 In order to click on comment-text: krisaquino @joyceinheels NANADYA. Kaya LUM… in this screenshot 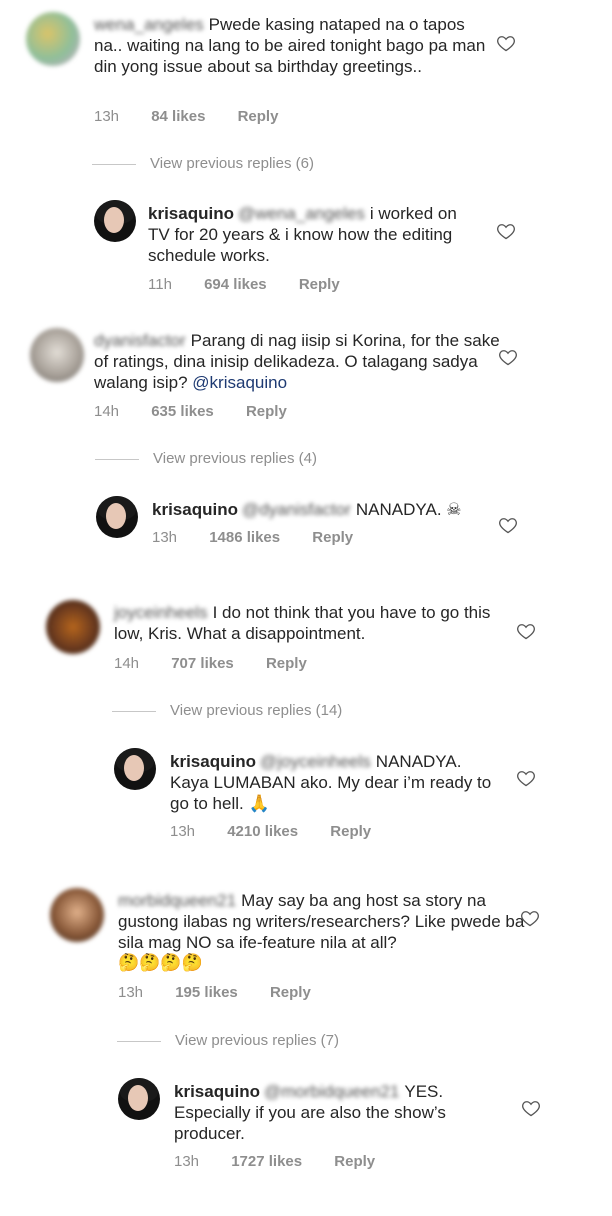, I will do `click(335, 782)`.